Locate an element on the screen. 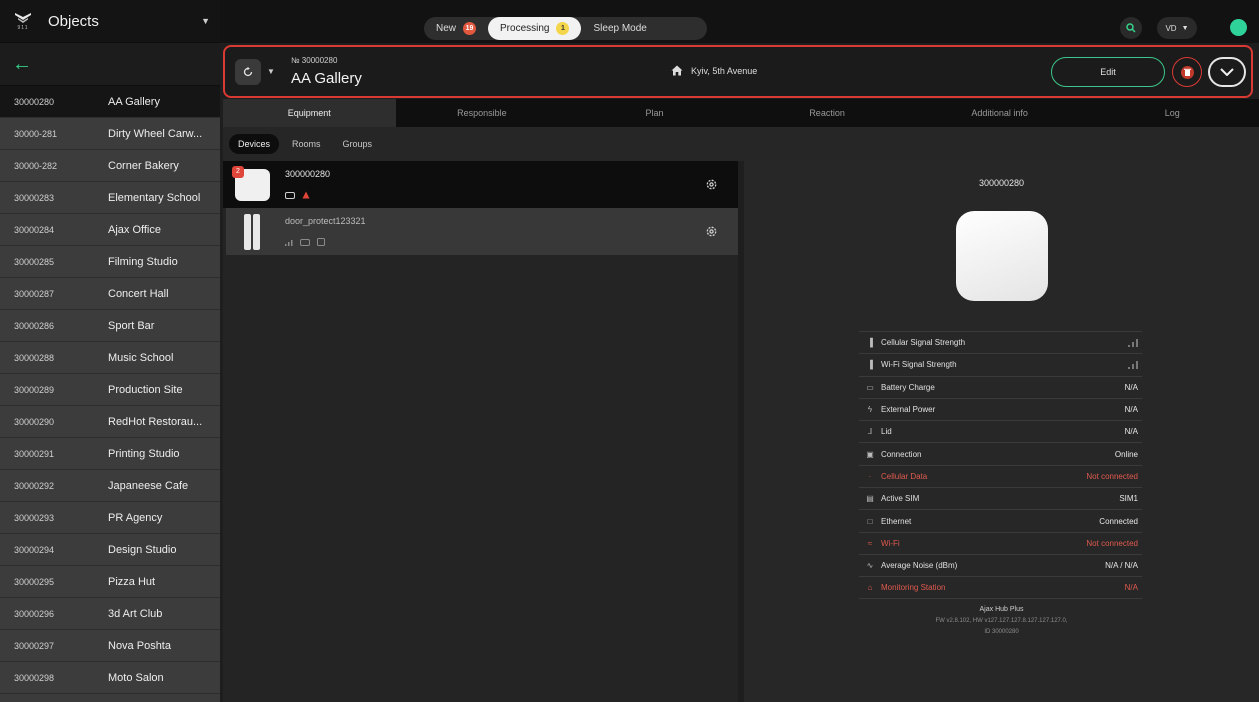 The image size is (1259, 702). object-list-item: 30000296 3d Art Club is located at coordinates (110, 614).